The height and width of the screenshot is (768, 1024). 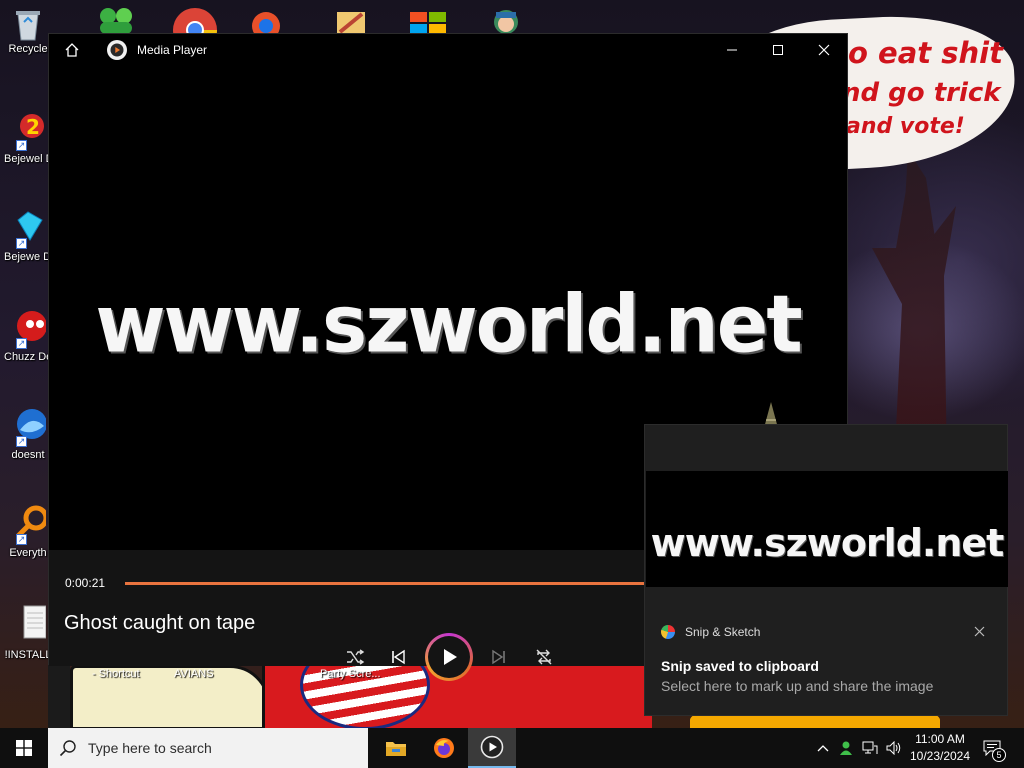 I want to click on bubble-line-2: nd go trick, so click(x=921, y=93).